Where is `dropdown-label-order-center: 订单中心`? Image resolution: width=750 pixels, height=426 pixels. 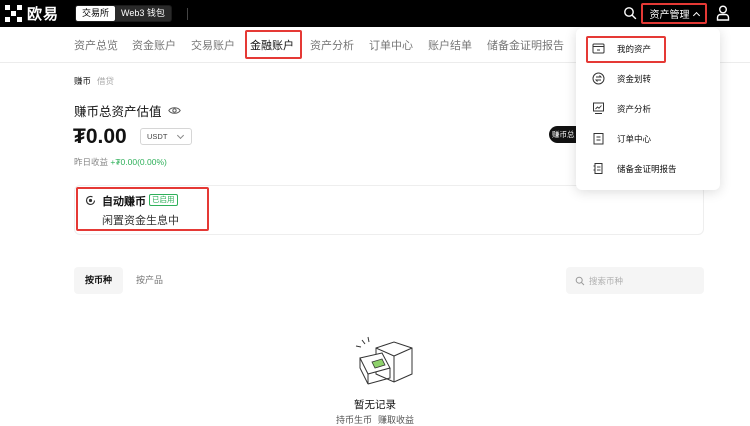 dropdown-label-order-center: 订单中心 is located at coordinates (634, 139).